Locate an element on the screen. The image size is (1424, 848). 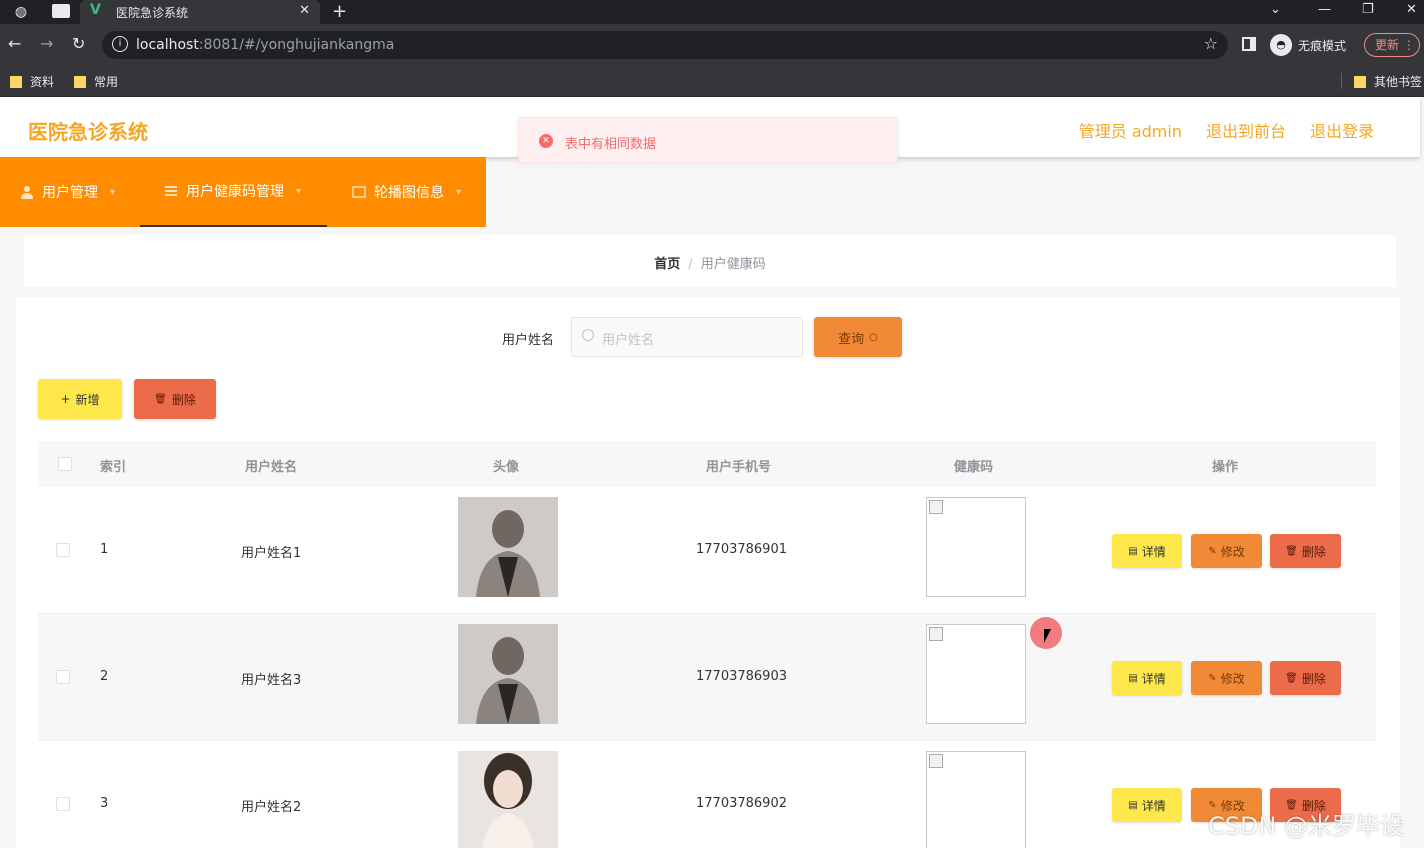
bookmark-folder-other: 其他书签 is located at coordinates (1388, 81).